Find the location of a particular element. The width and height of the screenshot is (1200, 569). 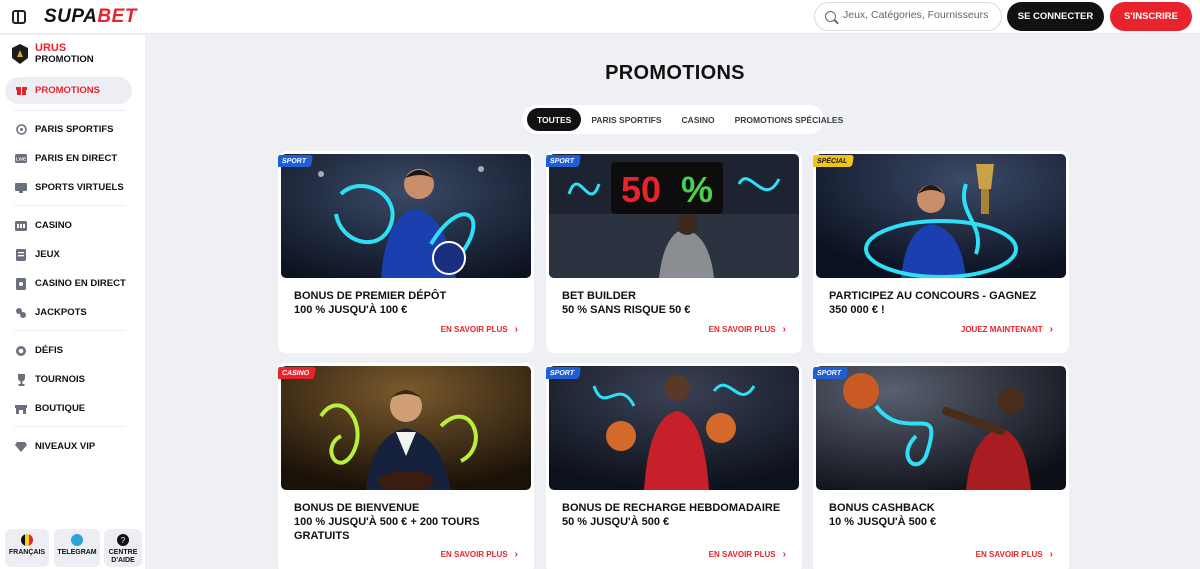

sidebar-item-boutique: BOUTIQUE is located at coordinates (68, 408).